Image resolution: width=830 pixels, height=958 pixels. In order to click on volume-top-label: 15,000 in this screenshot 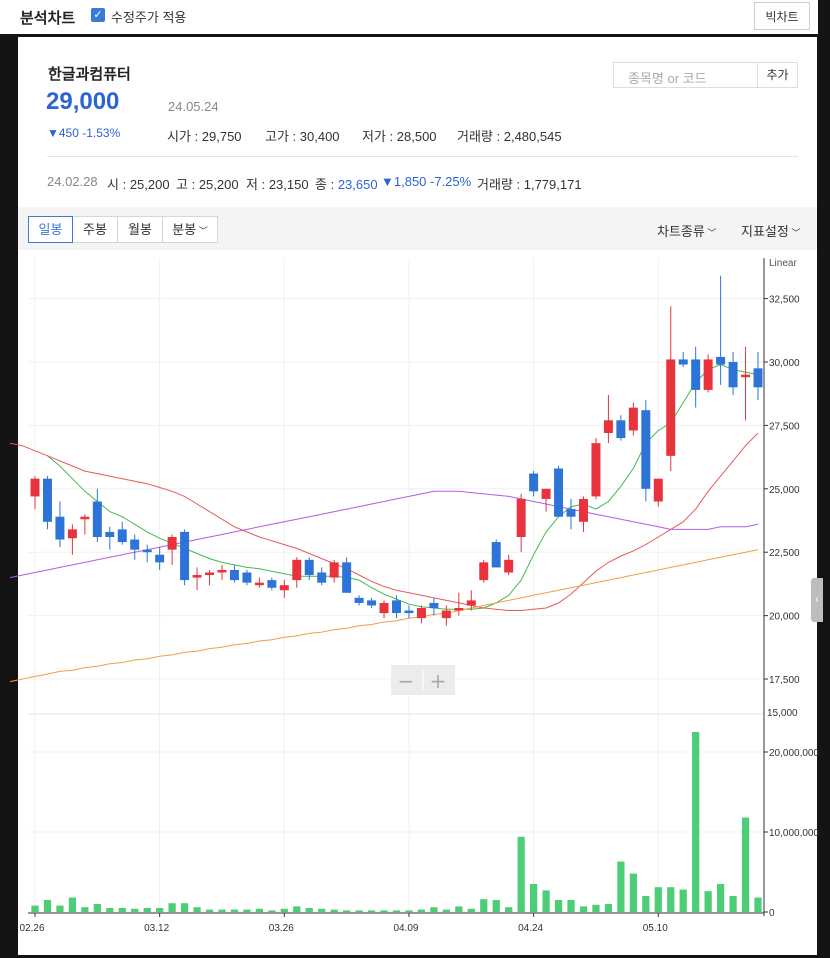, I will do `click(782, 713)`.